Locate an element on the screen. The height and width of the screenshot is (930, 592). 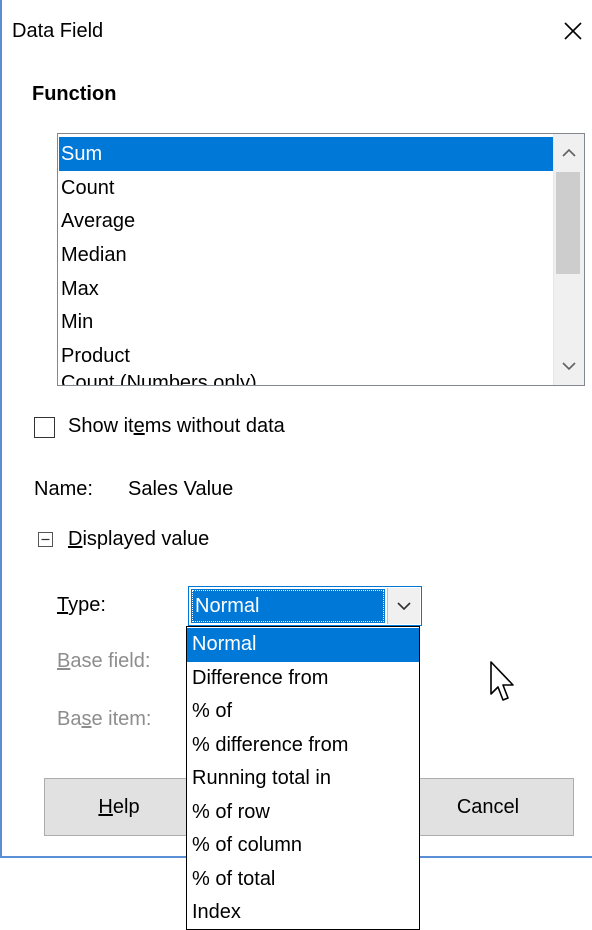
type-option-running-total-in: Running total in is located at coordinates (303, 779).